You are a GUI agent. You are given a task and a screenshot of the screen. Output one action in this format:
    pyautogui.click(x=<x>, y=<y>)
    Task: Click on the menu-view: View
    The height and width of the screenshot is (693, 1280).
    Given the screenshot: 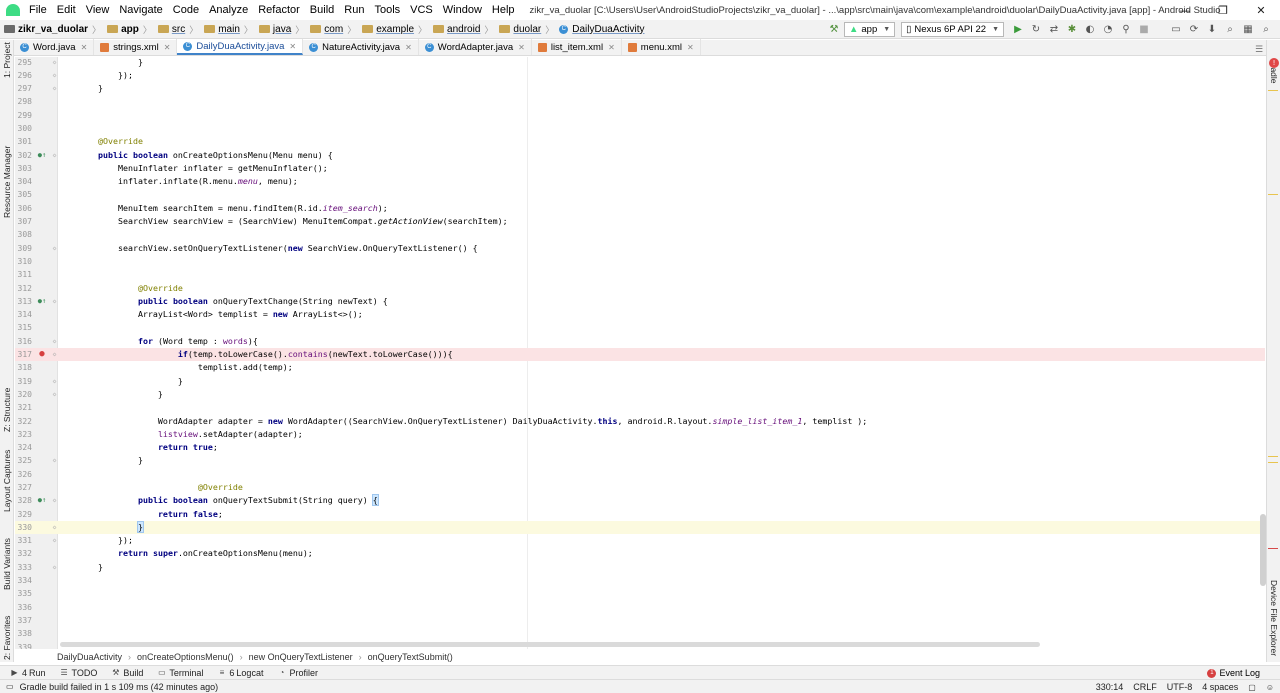 What is the action you would take?
    pyautogui.click(x=98, y=10)
    